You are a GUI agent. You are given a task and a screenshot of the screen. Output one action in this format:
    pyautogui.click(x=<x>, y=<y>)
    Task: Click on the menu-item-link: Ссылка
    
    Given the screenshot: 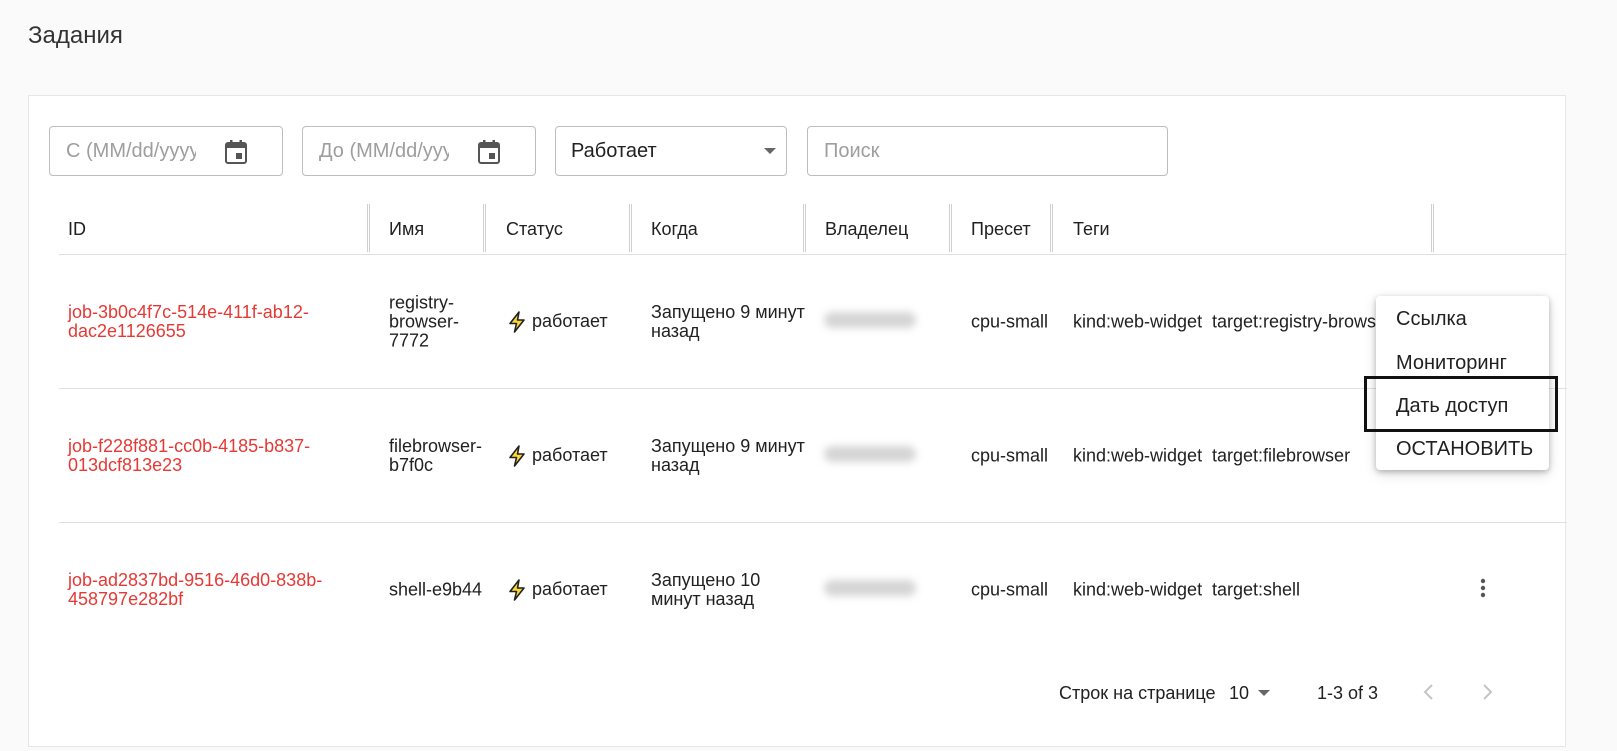 What is the action you would take?
    pyautogui.click(x=1431, y=319)
    